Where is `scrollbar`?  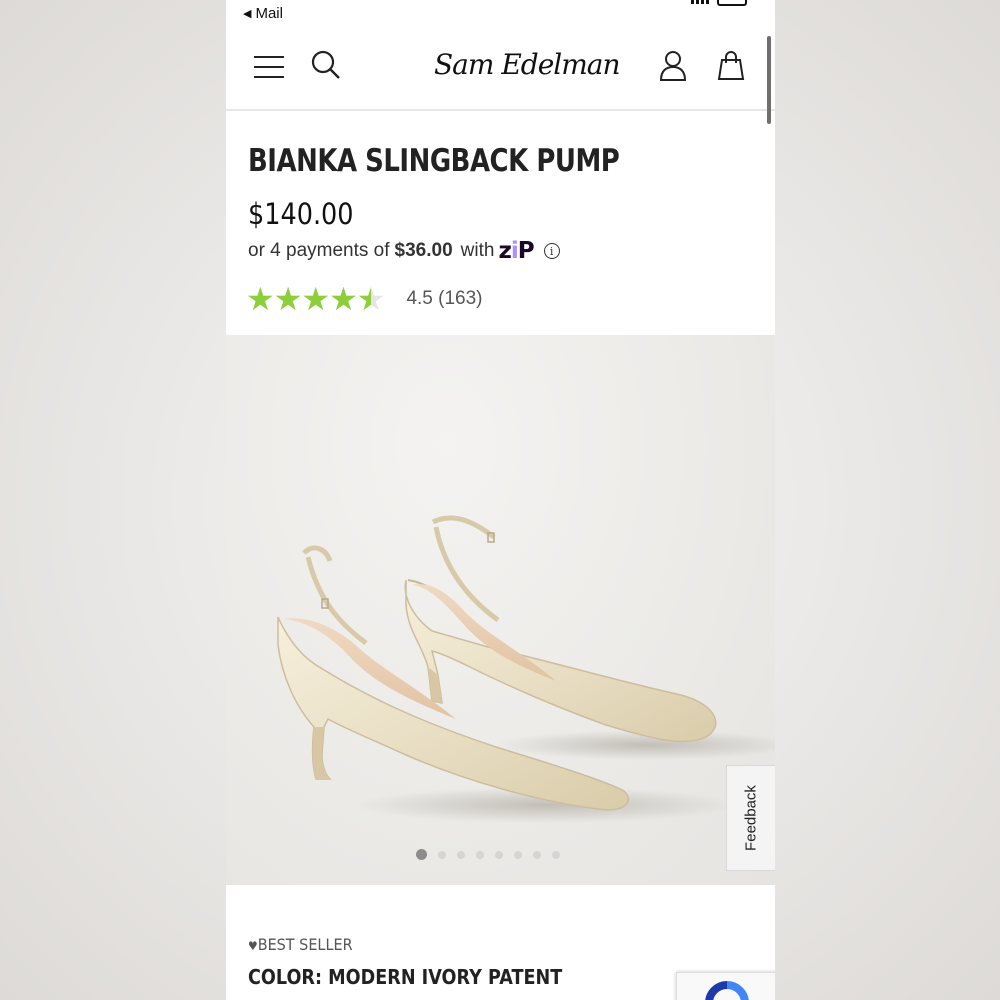
scrollbar is located at coordinates (769, 80).